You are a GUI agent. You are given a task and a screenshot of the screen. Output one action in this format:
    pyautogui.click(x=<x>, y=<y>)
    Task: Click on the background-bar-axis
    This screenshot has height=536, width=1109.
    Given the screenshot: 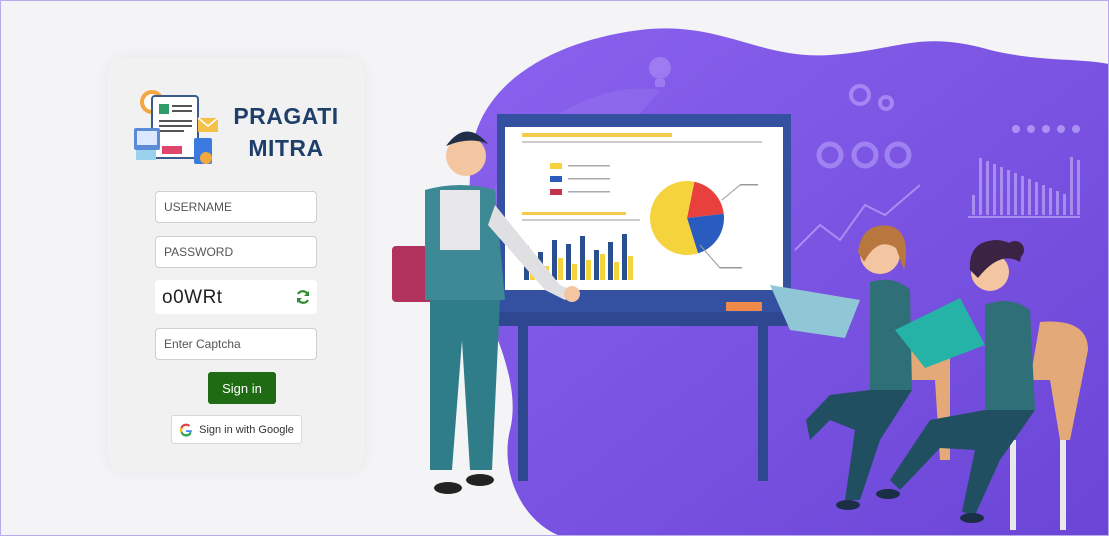 What is the action you would take?
    pyautogui.click(x=1024, y=217)
    